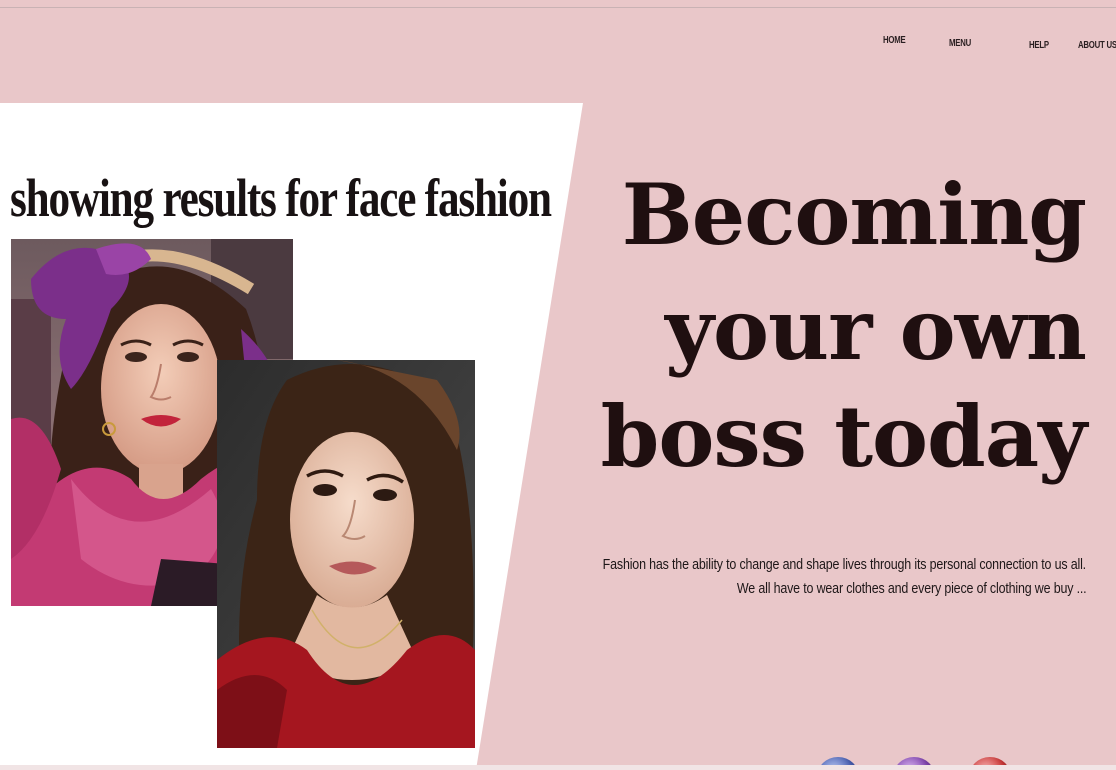 The height and width of the screenshot is (770, 1116). I want to click on results-heading: showing results for face fashion, so click(281, 198).